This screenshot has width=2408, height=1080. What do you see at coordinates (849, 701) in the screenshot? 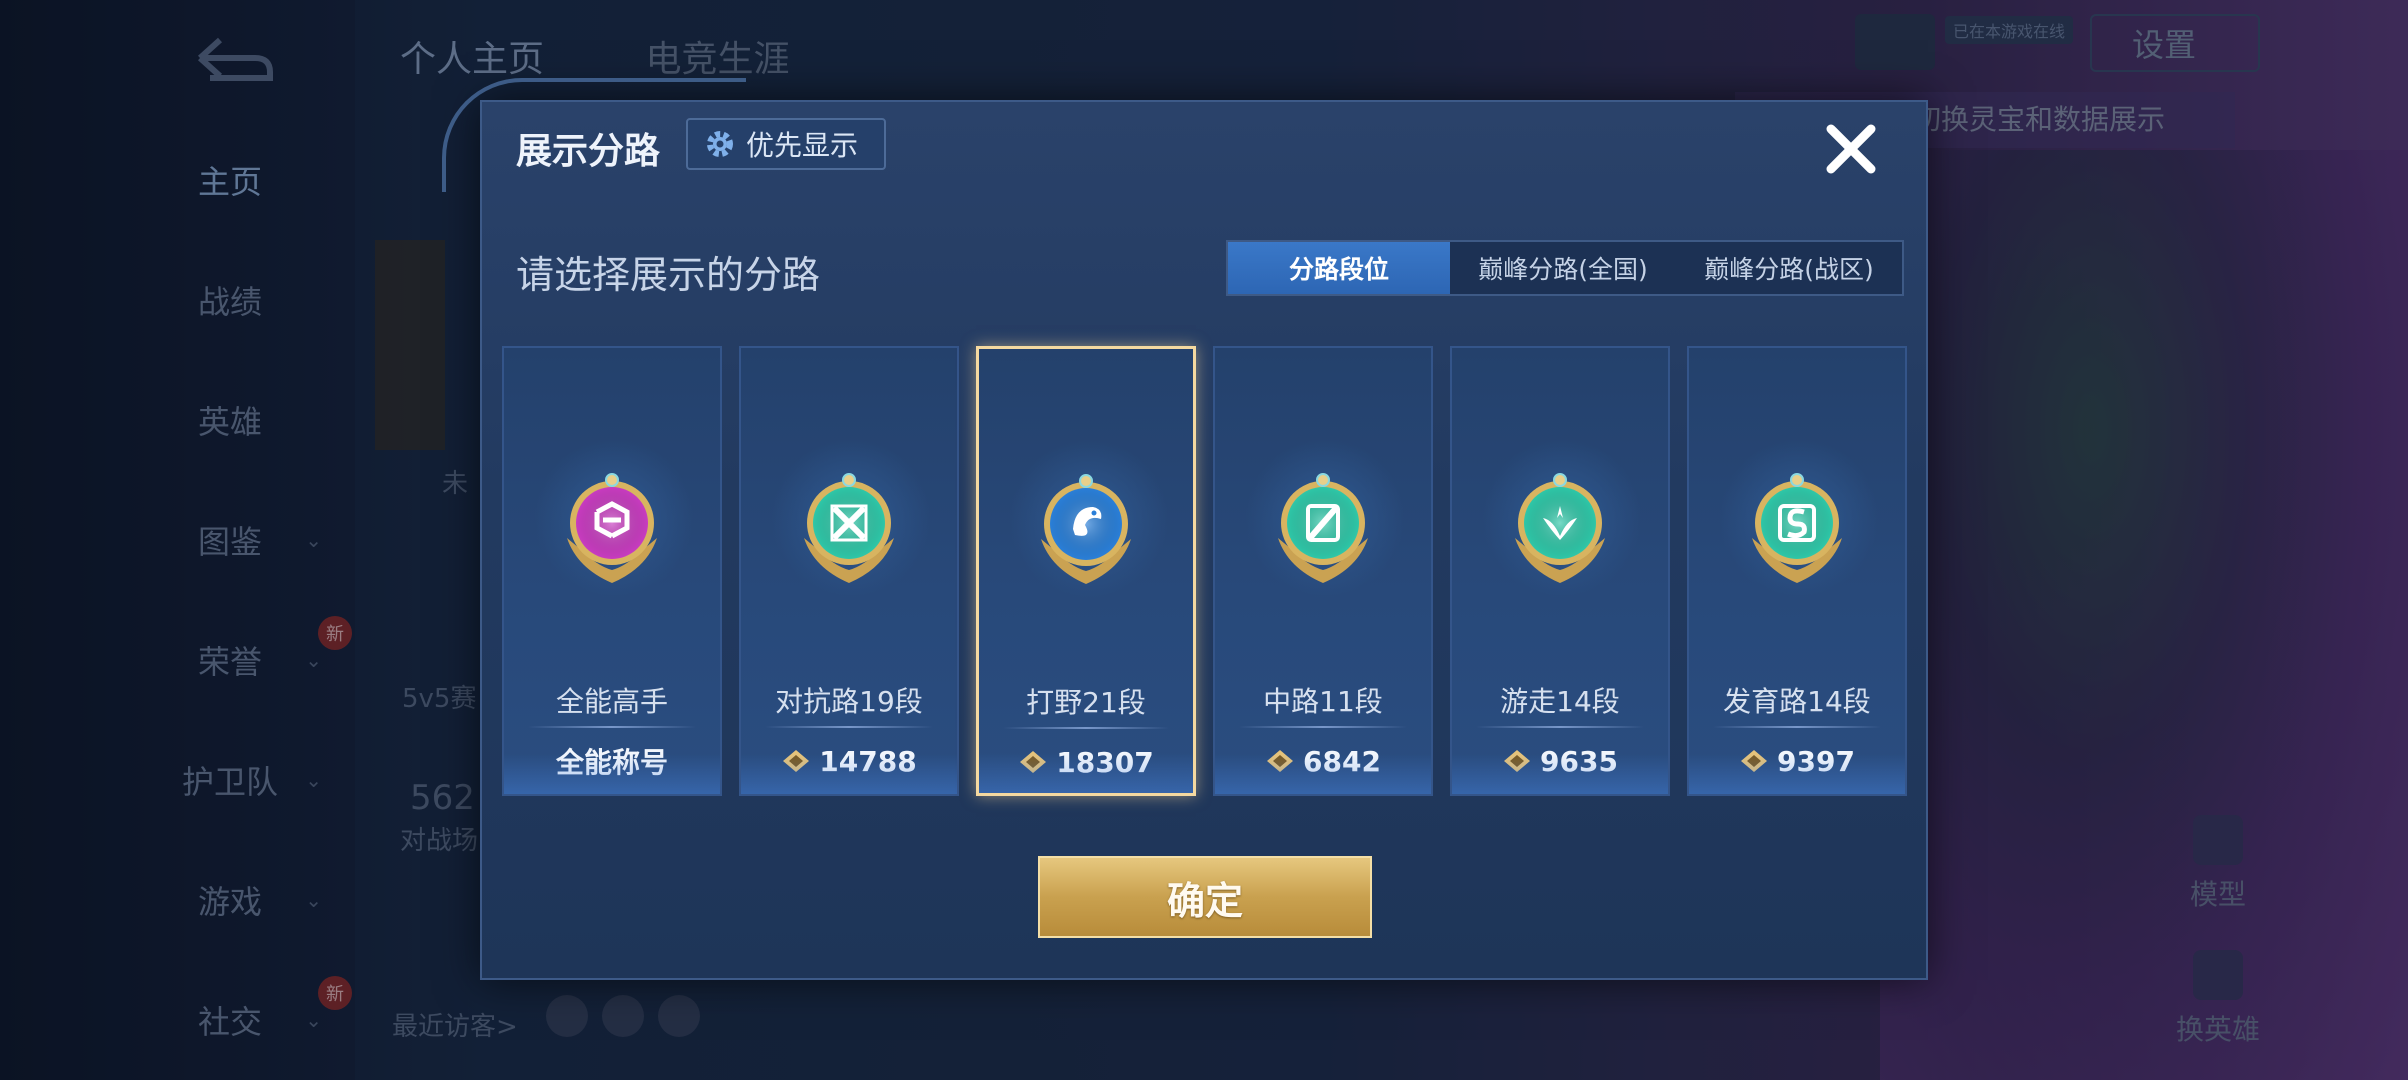
I see `lane-rank-label: 对抗路19段` at bounding box center [849, 701].